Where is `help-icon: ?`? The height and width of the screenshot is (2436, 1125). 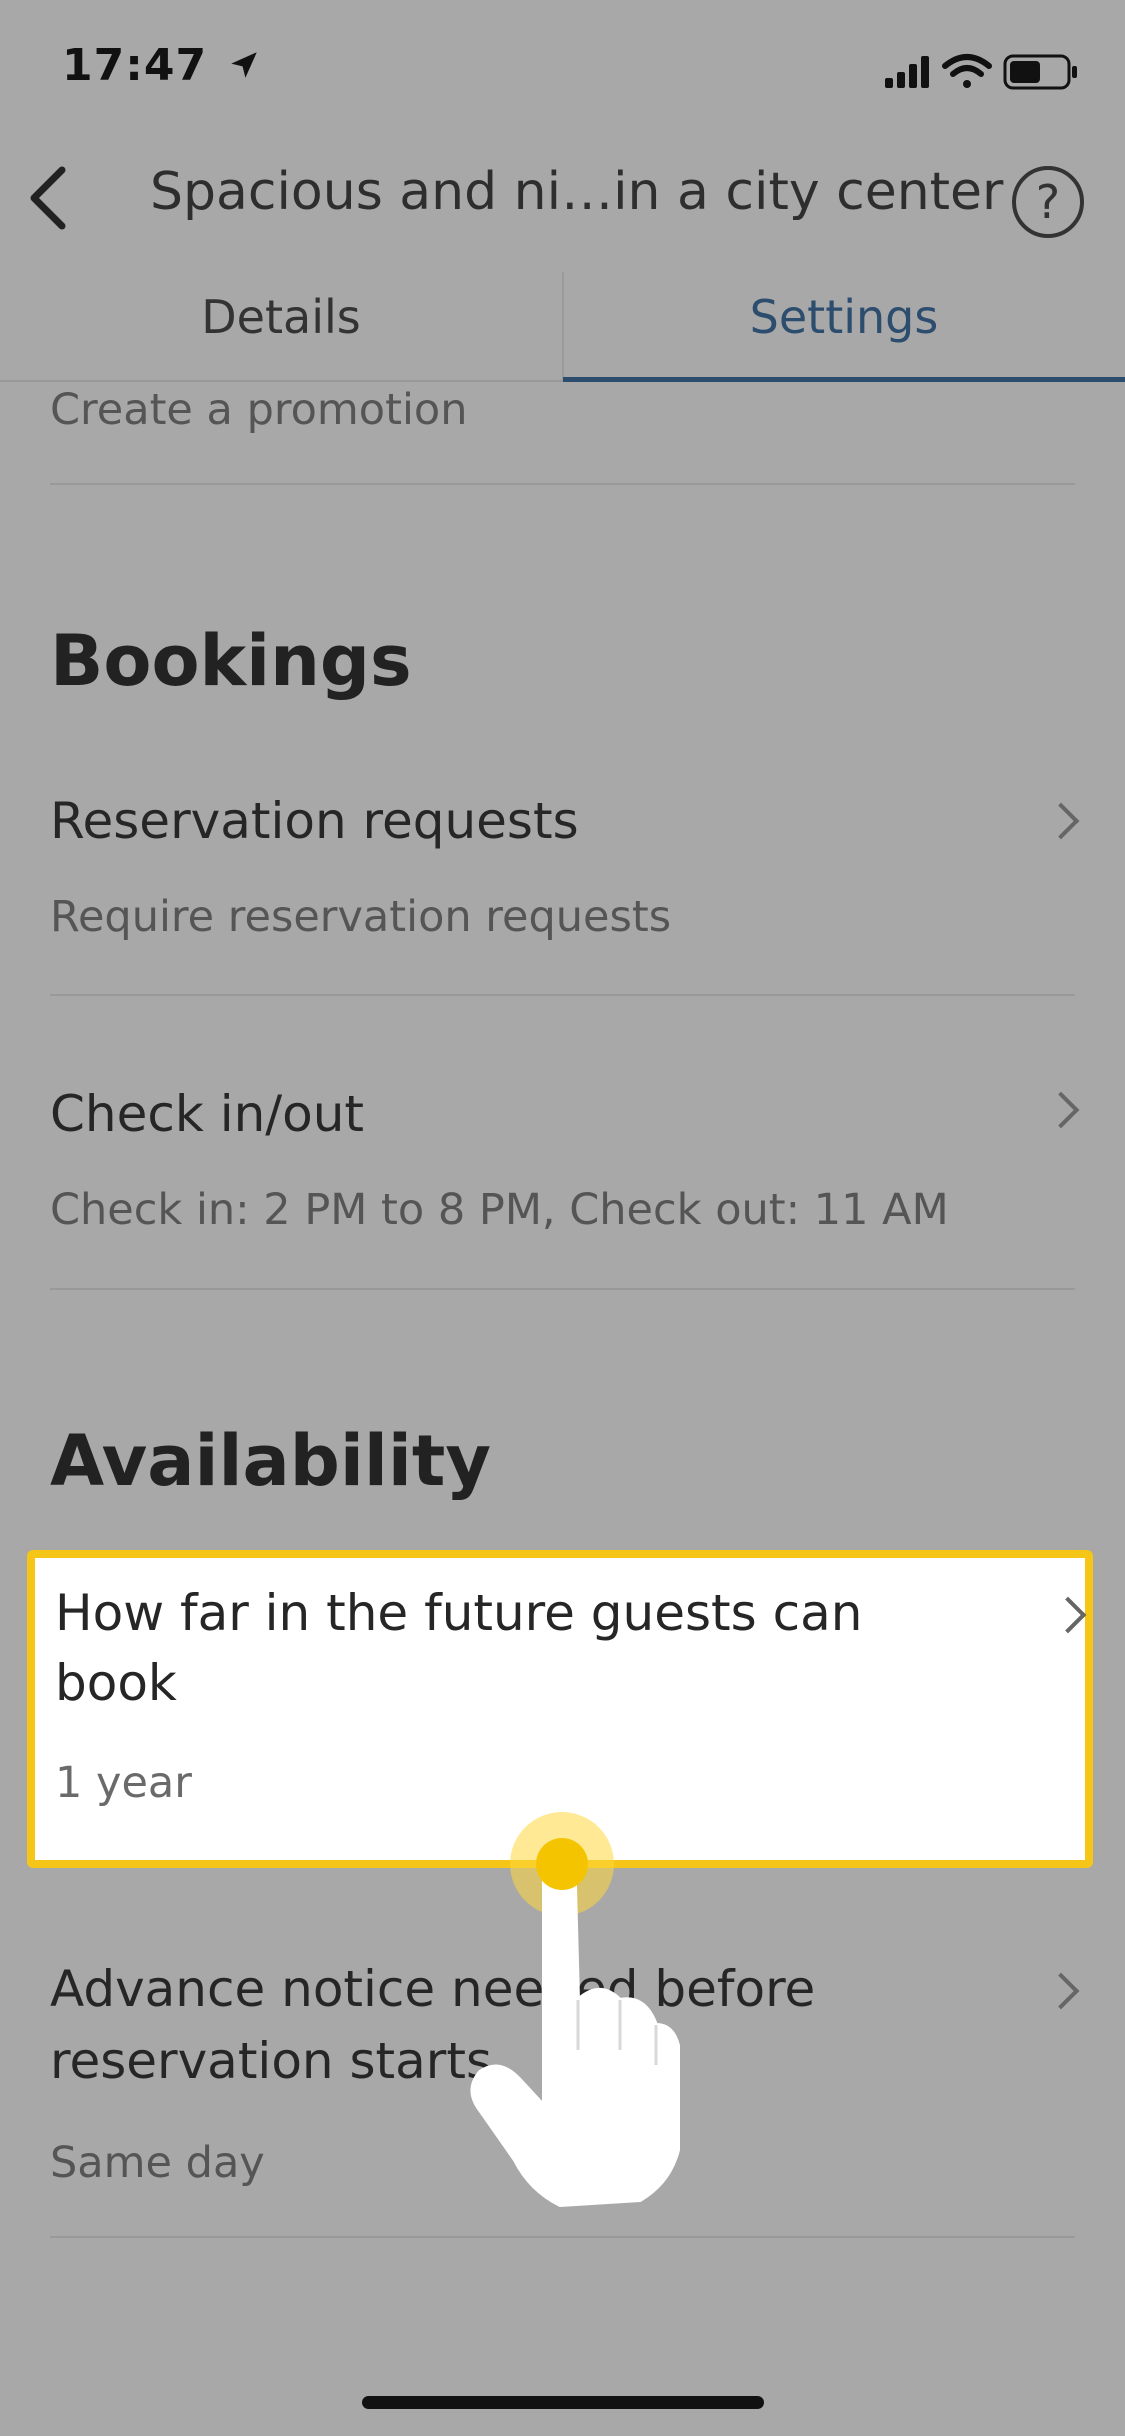
help-icon: ? is located at coordinates (1048, 202).